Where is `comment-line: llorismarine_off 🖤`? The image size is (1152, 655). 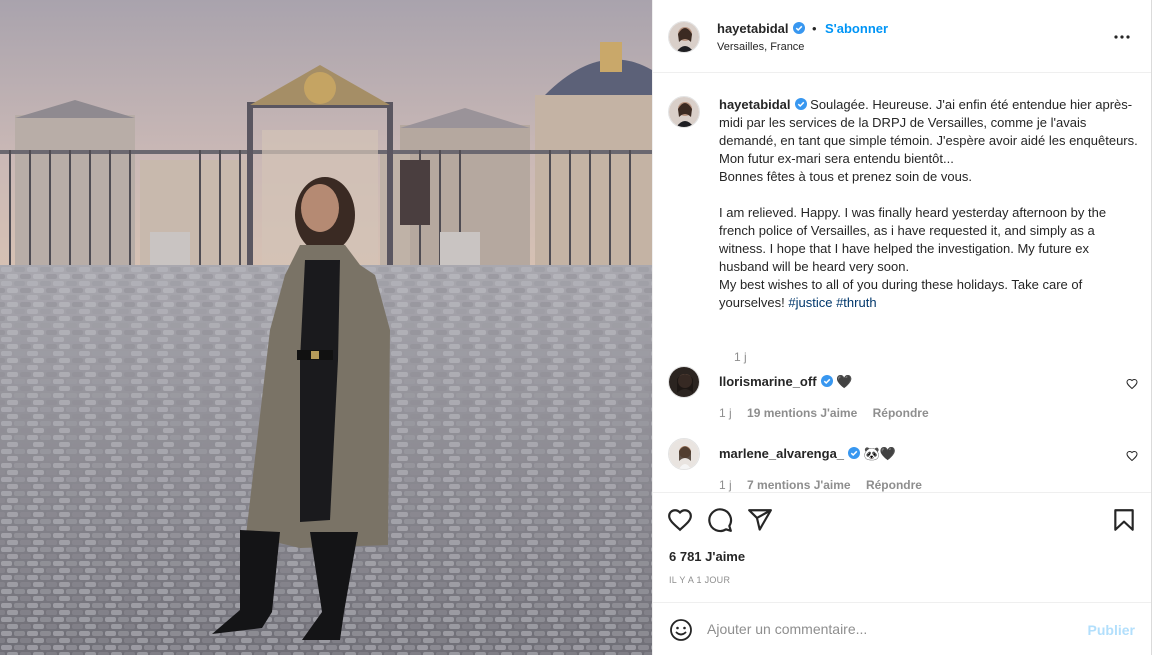
comment-line: llorismarine_off 🖤 is located at coordinates (785, 382).